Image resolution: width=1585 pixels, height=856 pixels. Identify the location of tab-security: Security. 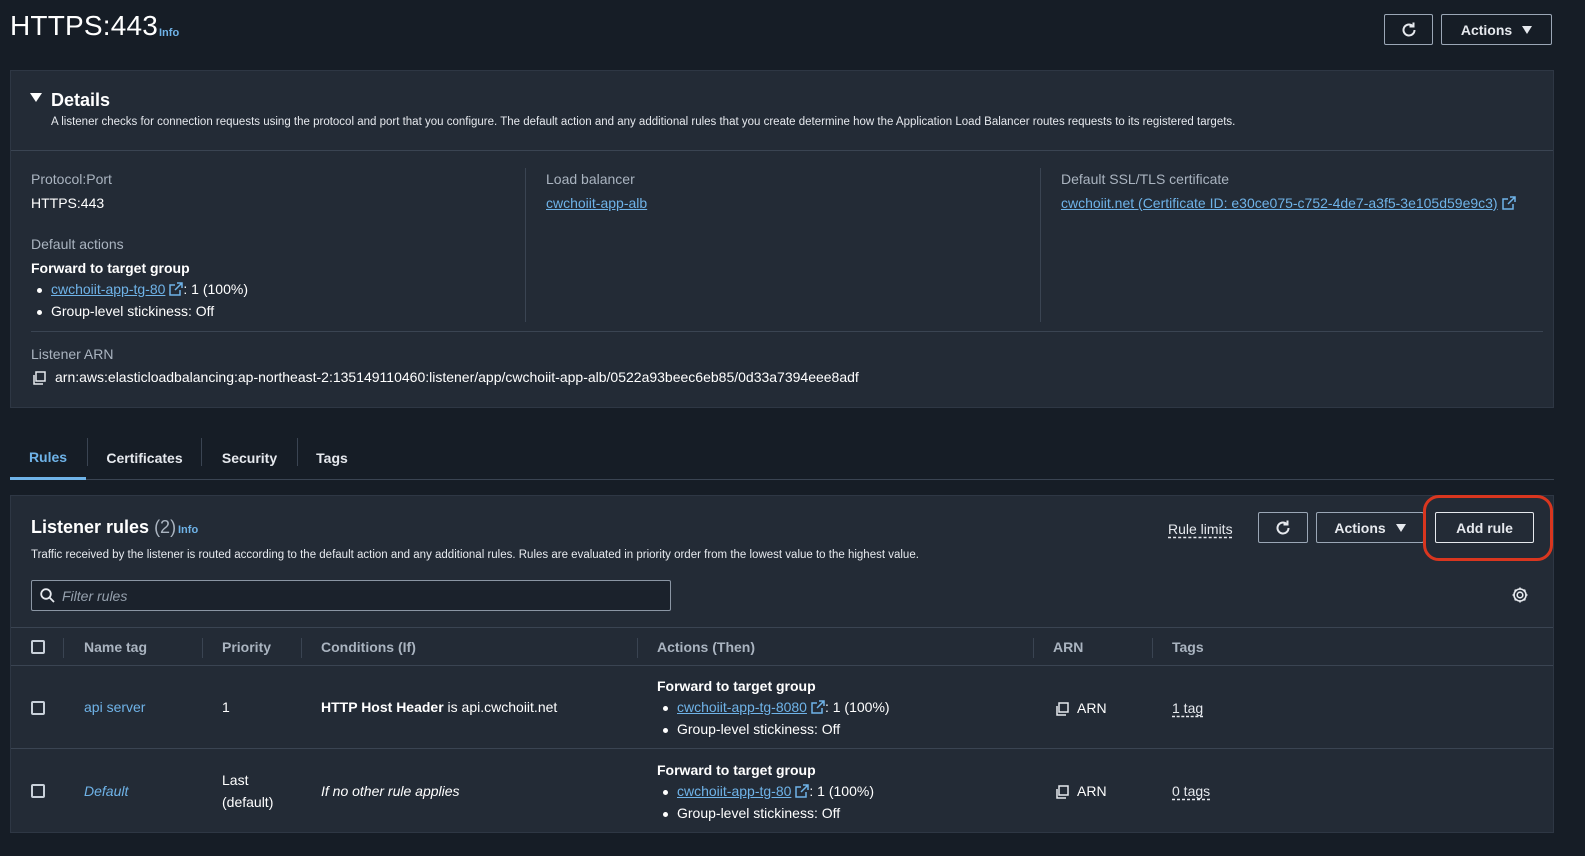
(249, 458).